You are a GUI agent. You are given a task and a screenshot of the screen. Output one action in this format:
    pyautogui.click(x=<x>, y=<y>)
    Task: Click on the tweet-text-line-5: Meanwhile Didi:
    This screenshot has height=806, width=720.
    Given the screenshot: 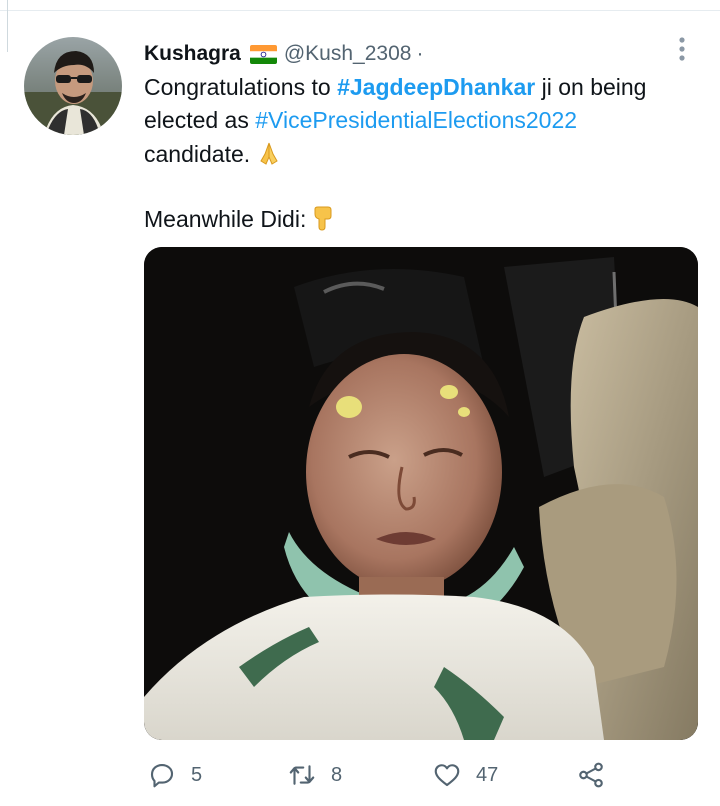 What is the action you would take?
    pyautogui.click(x=239, y=219)
    